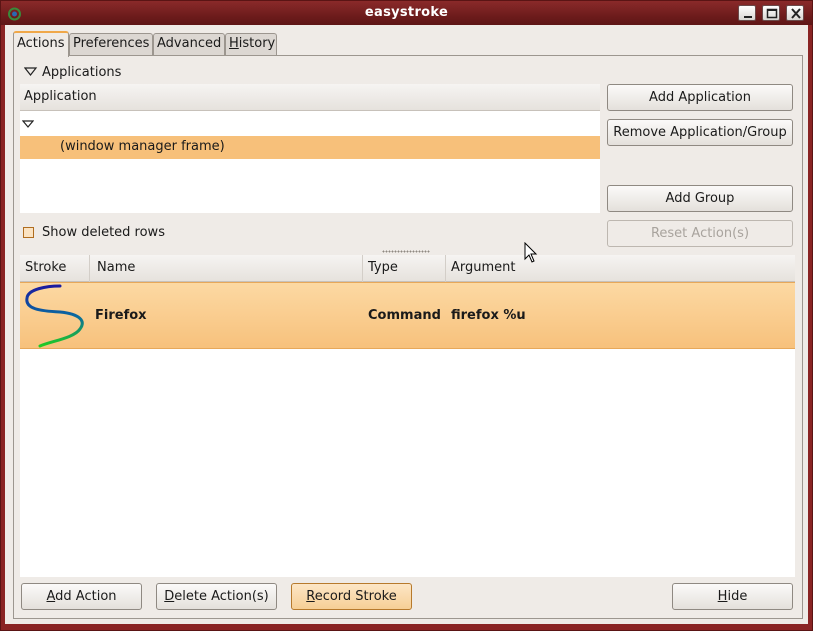  I want to click on tab-actions-label: Actions, so click(41, 43).